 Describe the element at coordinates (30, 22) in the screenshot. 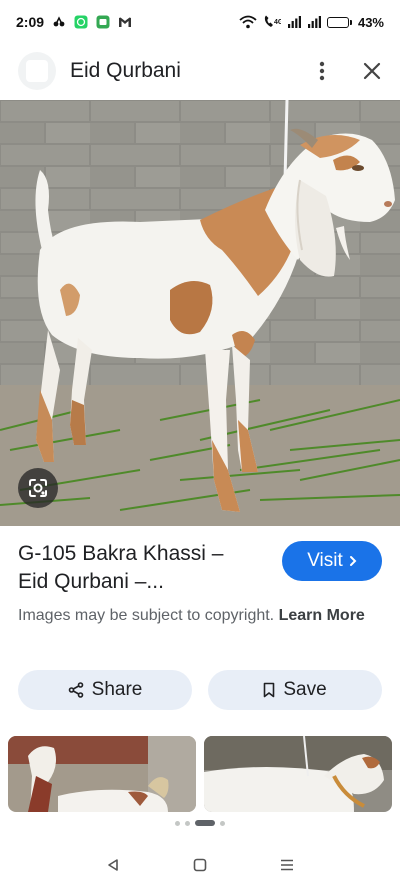

I see `status-time: 2:09` at that location.